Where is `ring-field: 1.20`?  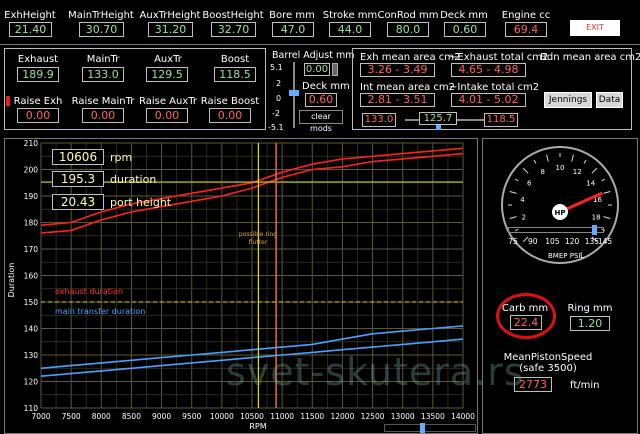
ring-field: 1.20 is located at coordinates (590, 323).